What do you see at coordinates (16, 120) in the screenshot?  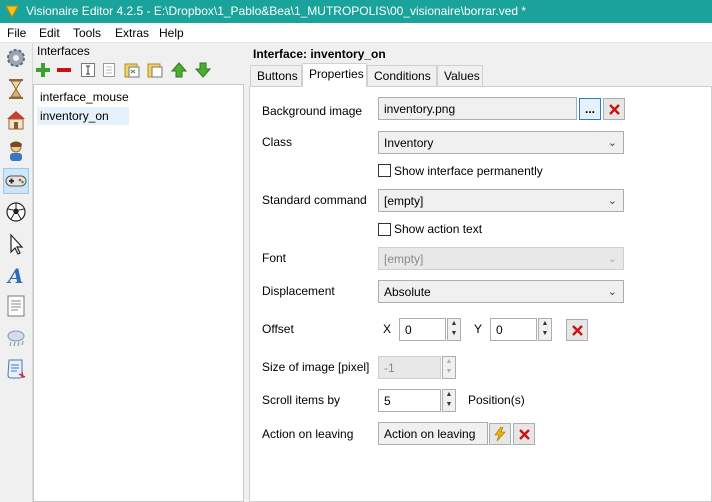 I see `house-icon` at bounding box center [16, 120].